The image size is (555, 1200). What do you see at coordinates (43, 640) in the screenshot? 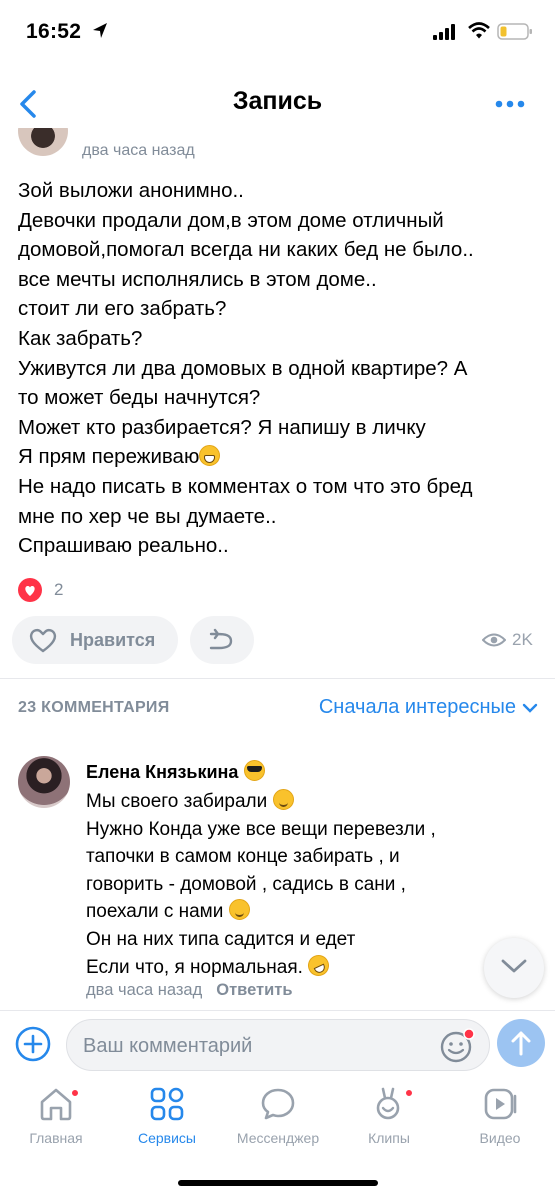
I see `heart-outline-icon` at bounding box center [43, 640].